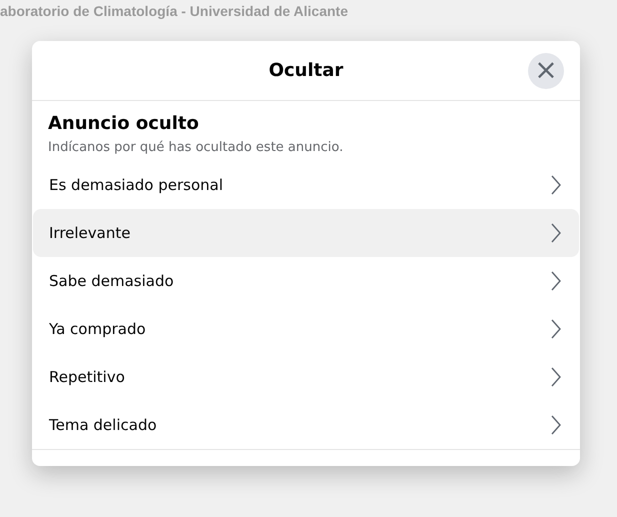  Describe the element at coordinates (123, 123) in the screenshot. I see `section-heading: Anuncio oculto` at that location.